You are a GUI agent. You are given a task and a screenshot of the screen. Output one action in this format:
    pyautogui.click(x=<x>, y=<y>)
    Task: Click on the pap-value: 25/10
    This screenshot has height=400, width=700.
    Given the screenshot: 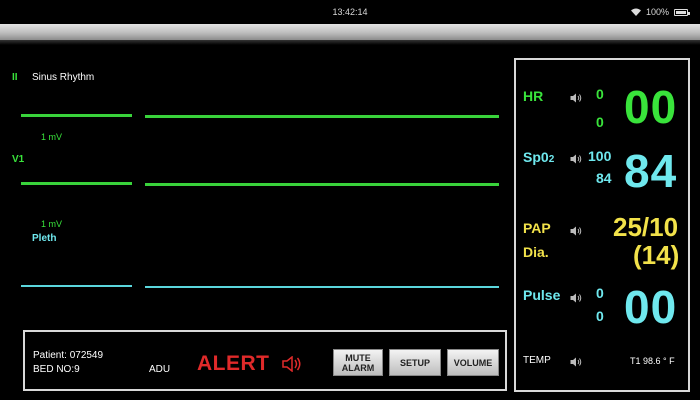 What is the action you would take?
    pyautogui.click(x=646, y=227)
    